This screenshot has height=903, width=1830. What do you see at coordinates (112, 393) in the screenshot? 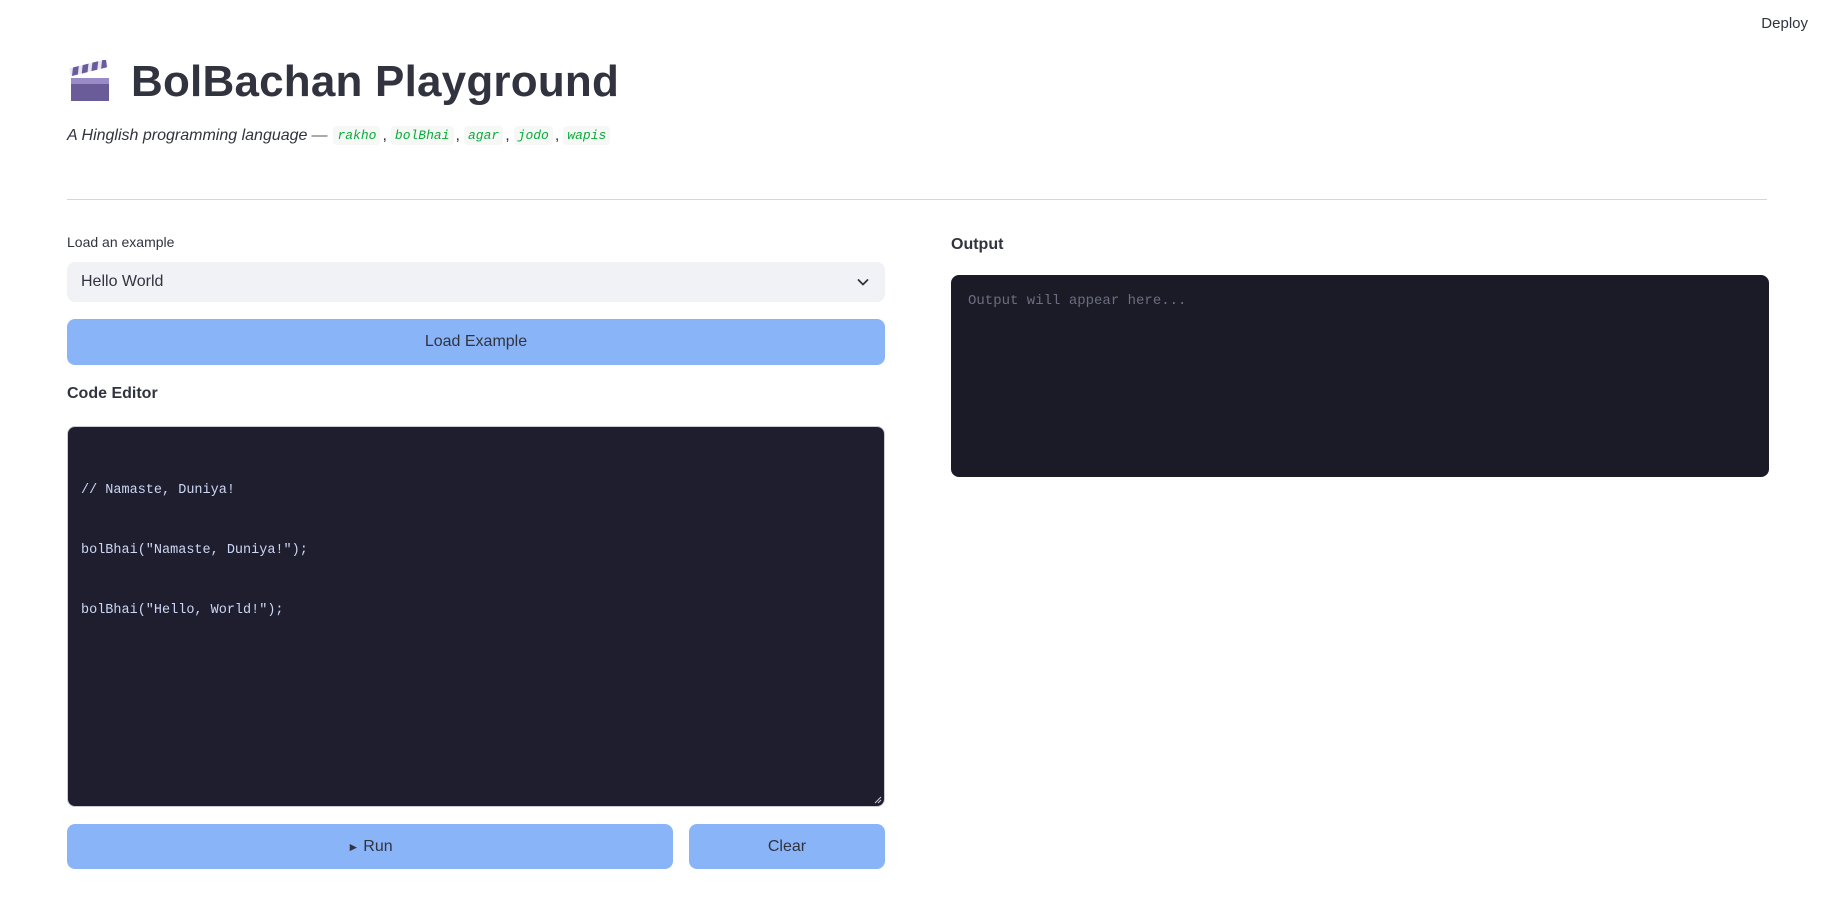
I see `code-editor-label: Code Editor` at bounding box center [112, 393].